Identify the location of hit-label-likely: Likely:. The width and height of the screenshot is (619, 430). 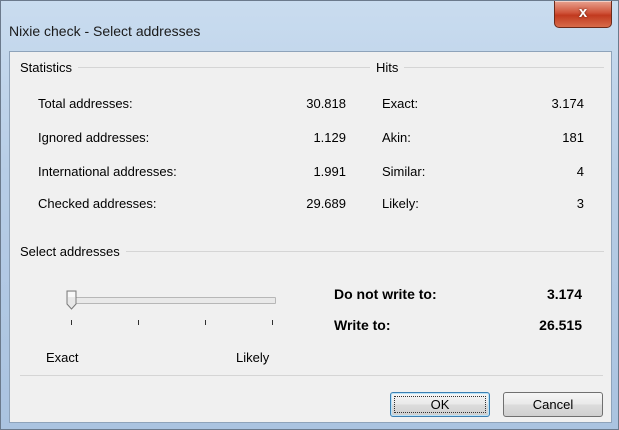
(400, 203).